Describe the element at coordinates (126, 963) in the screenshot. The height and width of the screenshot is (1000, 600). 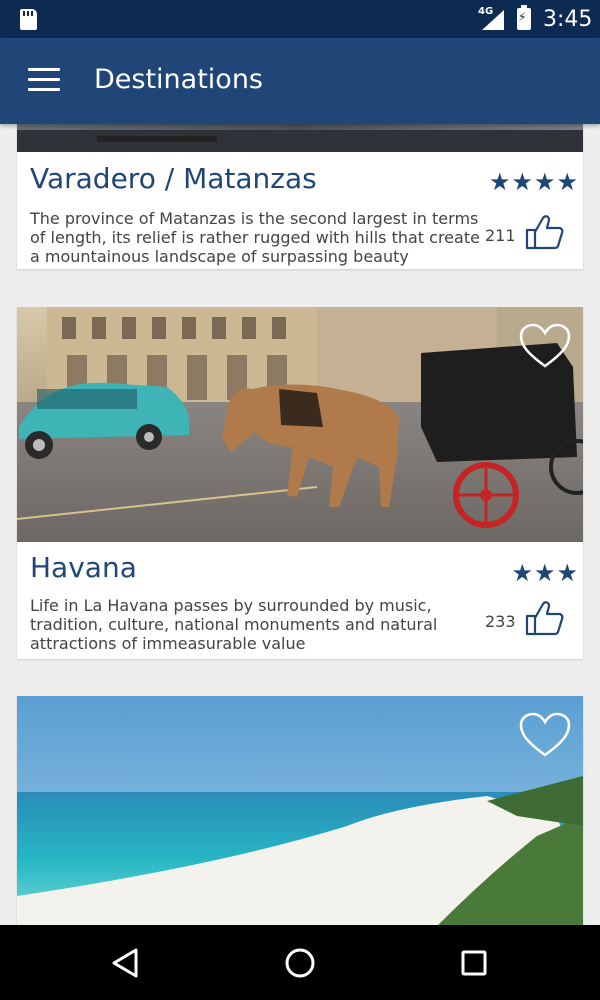
I see `back-icon` at that location.